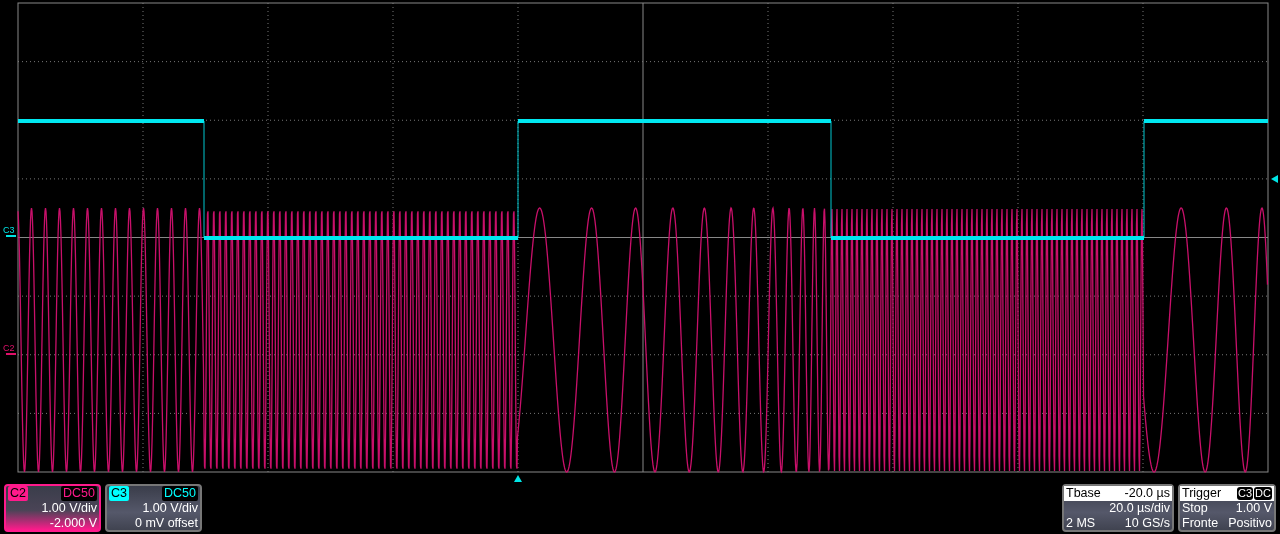 The image size is (1280, 534). What do you see at coordinates (119, 493) in the screenshot?
I see `channel-badge: C3` at bounding box center [119, 493].